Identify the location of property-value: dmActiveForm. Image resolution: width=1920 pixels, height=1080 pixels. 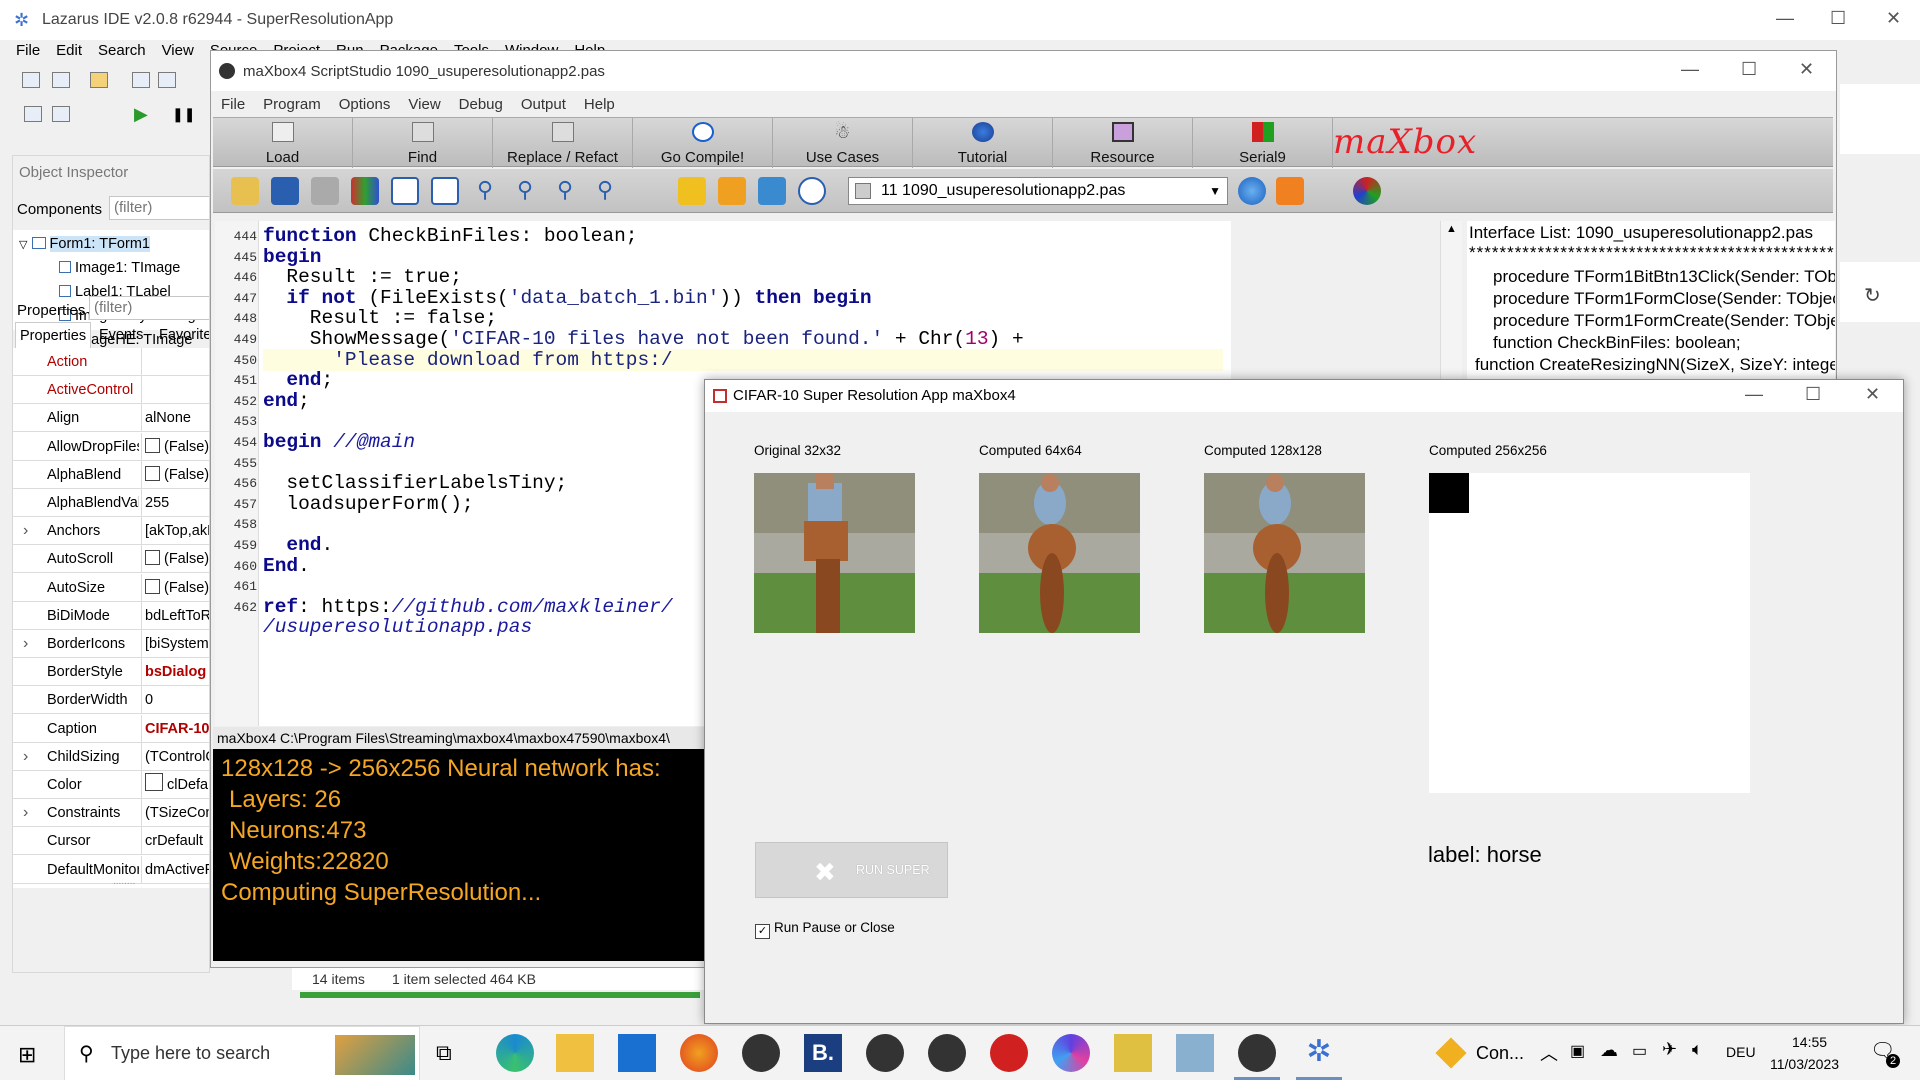
(177, 869).